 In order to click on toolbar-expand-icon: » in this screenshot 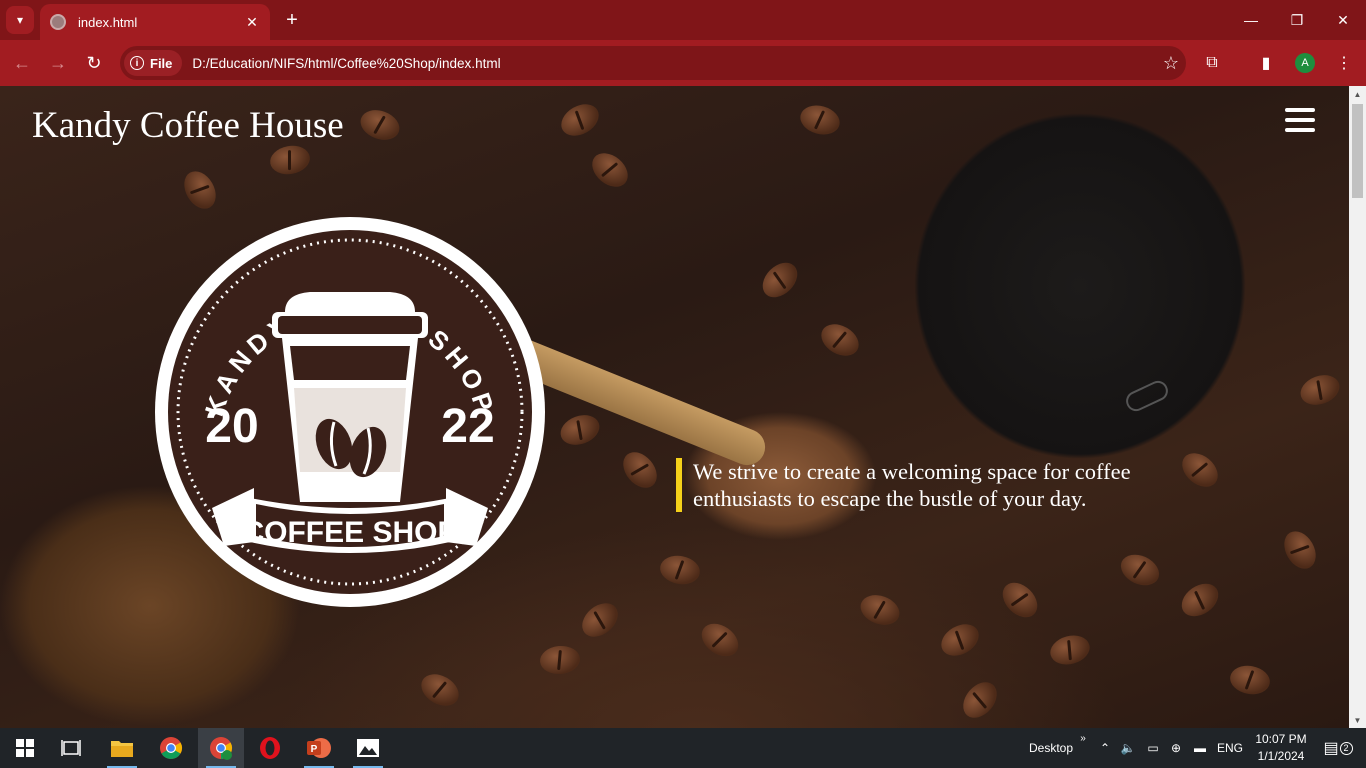, I will do `click(1083, 738)`.